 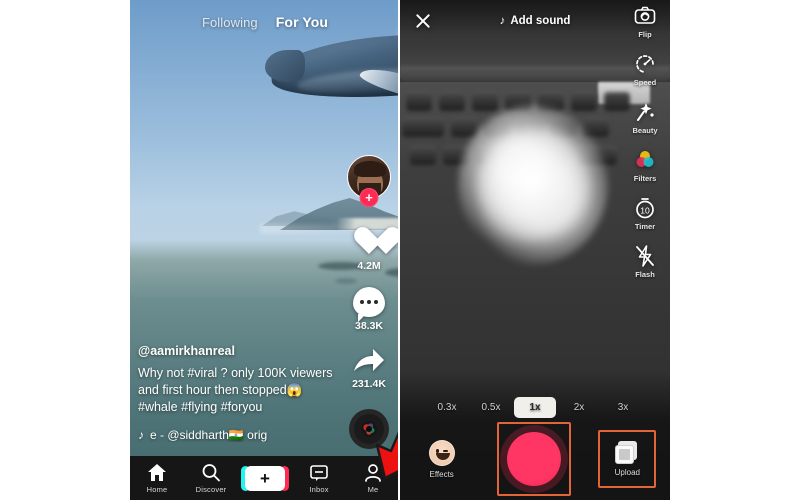 I want to click on smiley-face-icon, so click(x=441, y=452).